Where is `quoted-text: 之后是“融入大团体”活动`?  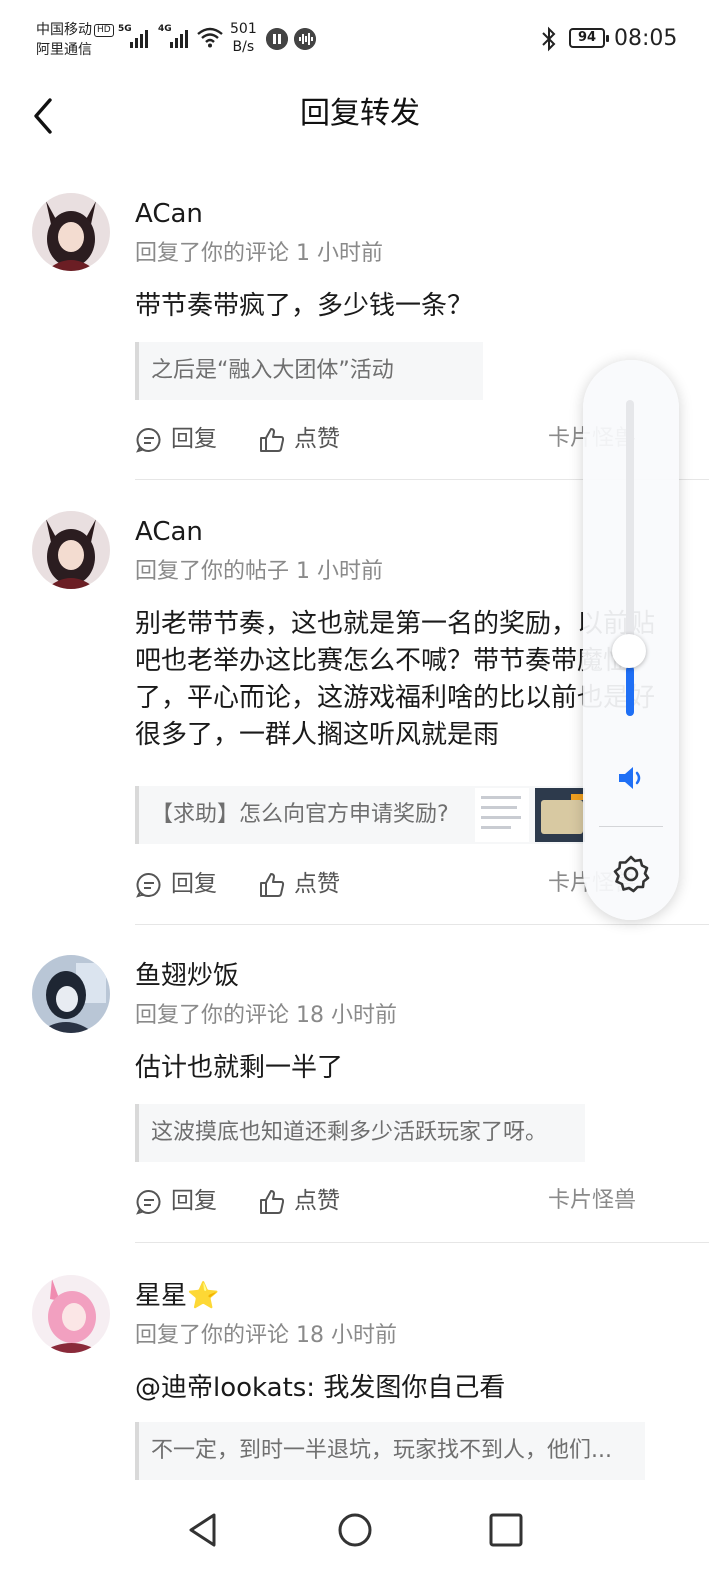 quoted-text: 之后是“融入大团体”活动 is located at coordinates (309, 371).